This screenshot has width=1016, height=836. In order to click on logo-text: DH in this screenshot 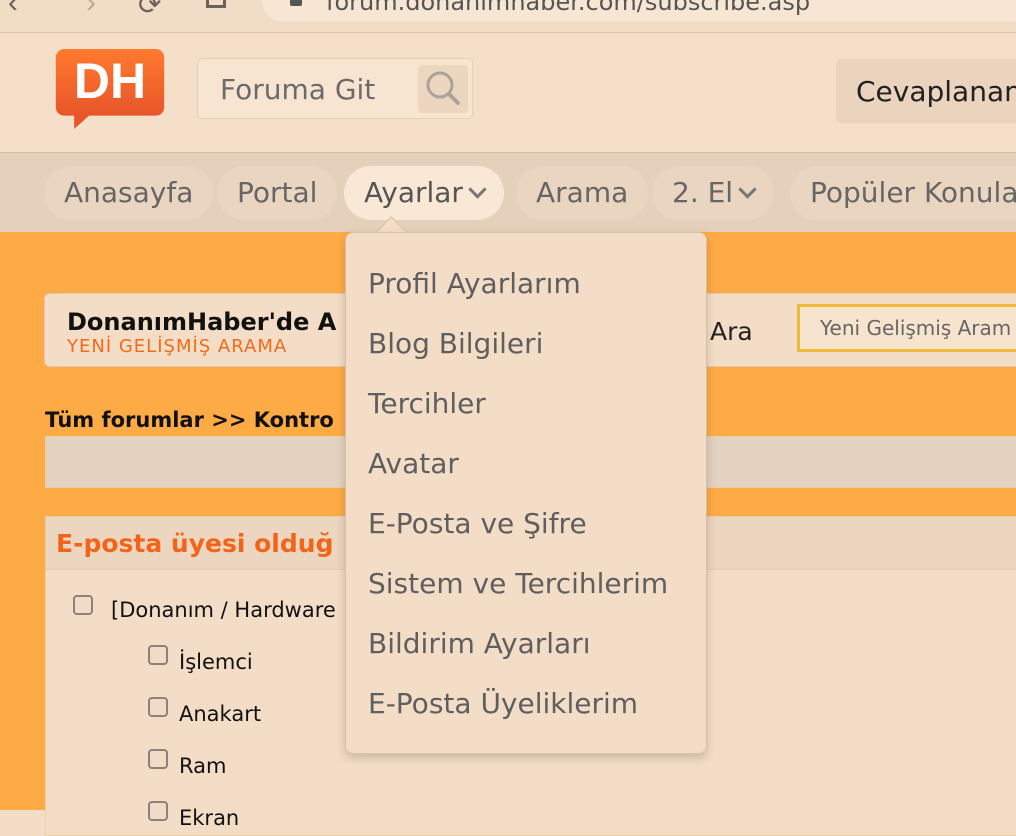, I will do `click(110, 81)`.